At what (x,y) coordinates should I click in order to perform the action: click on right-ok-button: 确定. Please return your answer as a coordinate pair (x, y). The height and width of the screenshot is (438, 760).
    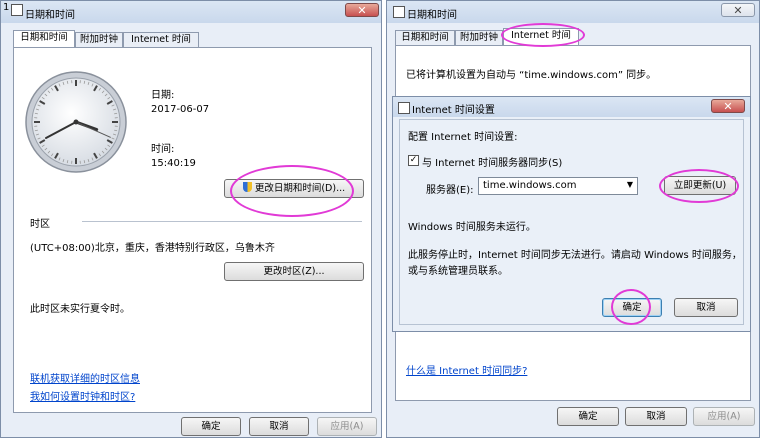
    Looking at the image, I should click on (588, 416).